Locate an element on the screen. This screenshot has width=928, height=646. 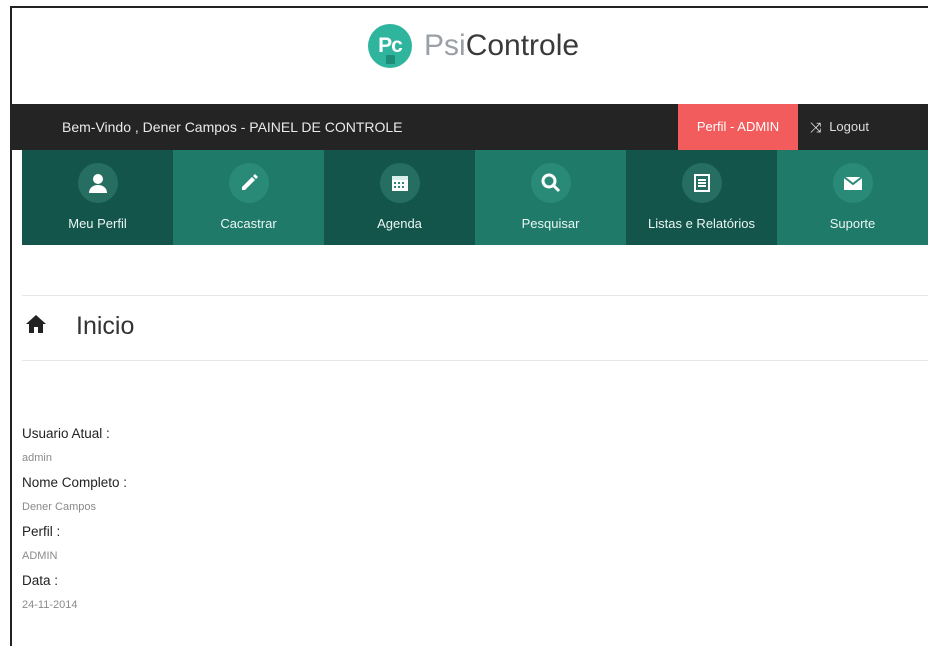
user-label: Usuario Atual : is located at coordinates (66, 433).